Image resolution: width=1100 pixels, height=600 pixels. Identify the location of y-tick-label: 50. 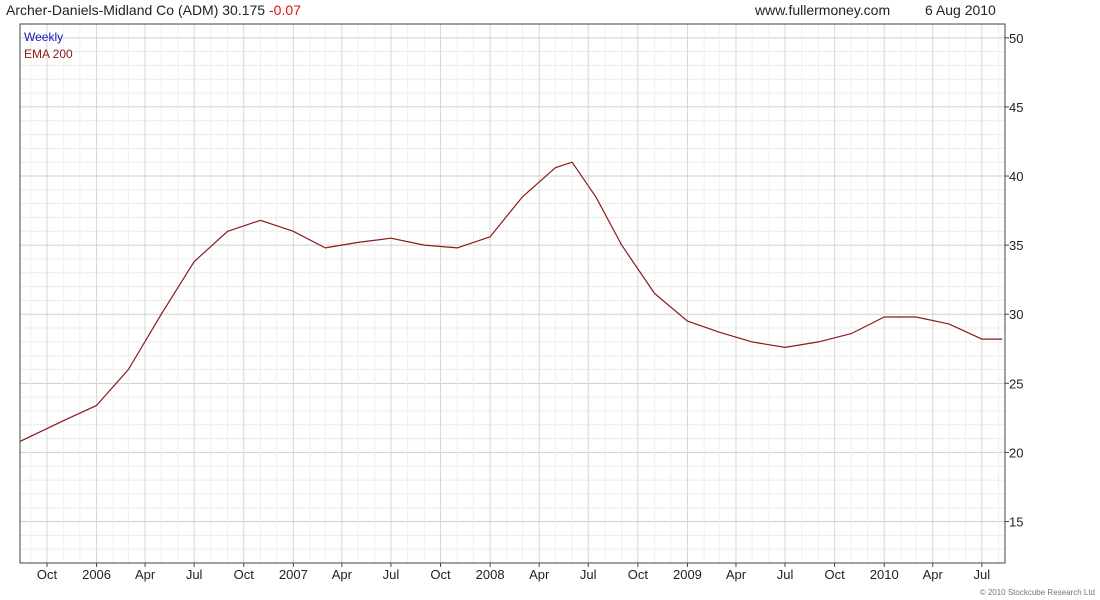
(1016, 38).